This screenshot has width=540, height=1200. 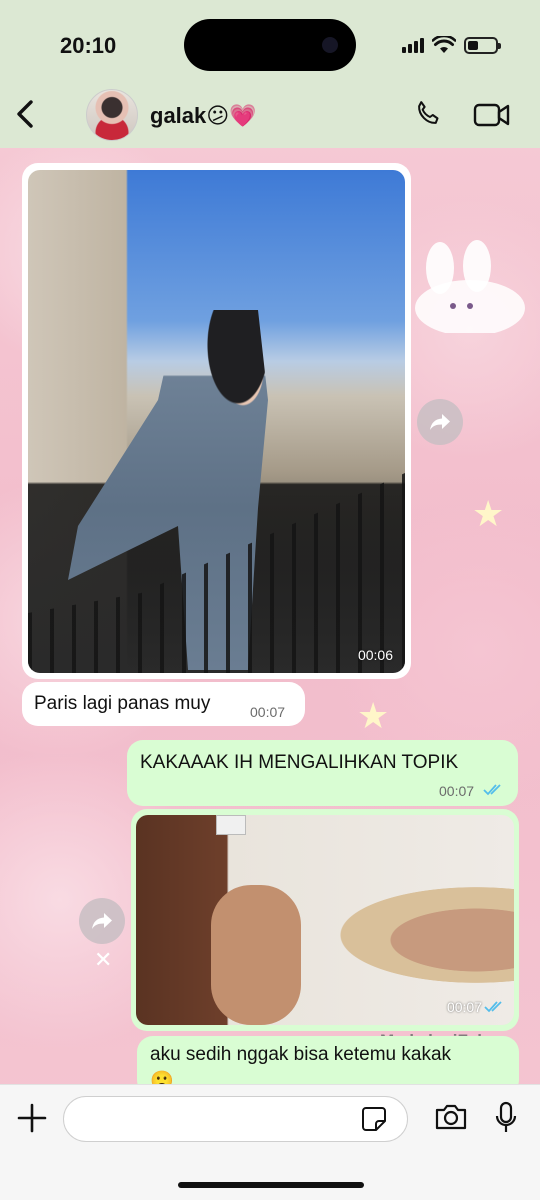 What do you see at coordinates (88, 45) in the screenshot?
I see `status-time: 20:10` at bounding box center [88, 45].